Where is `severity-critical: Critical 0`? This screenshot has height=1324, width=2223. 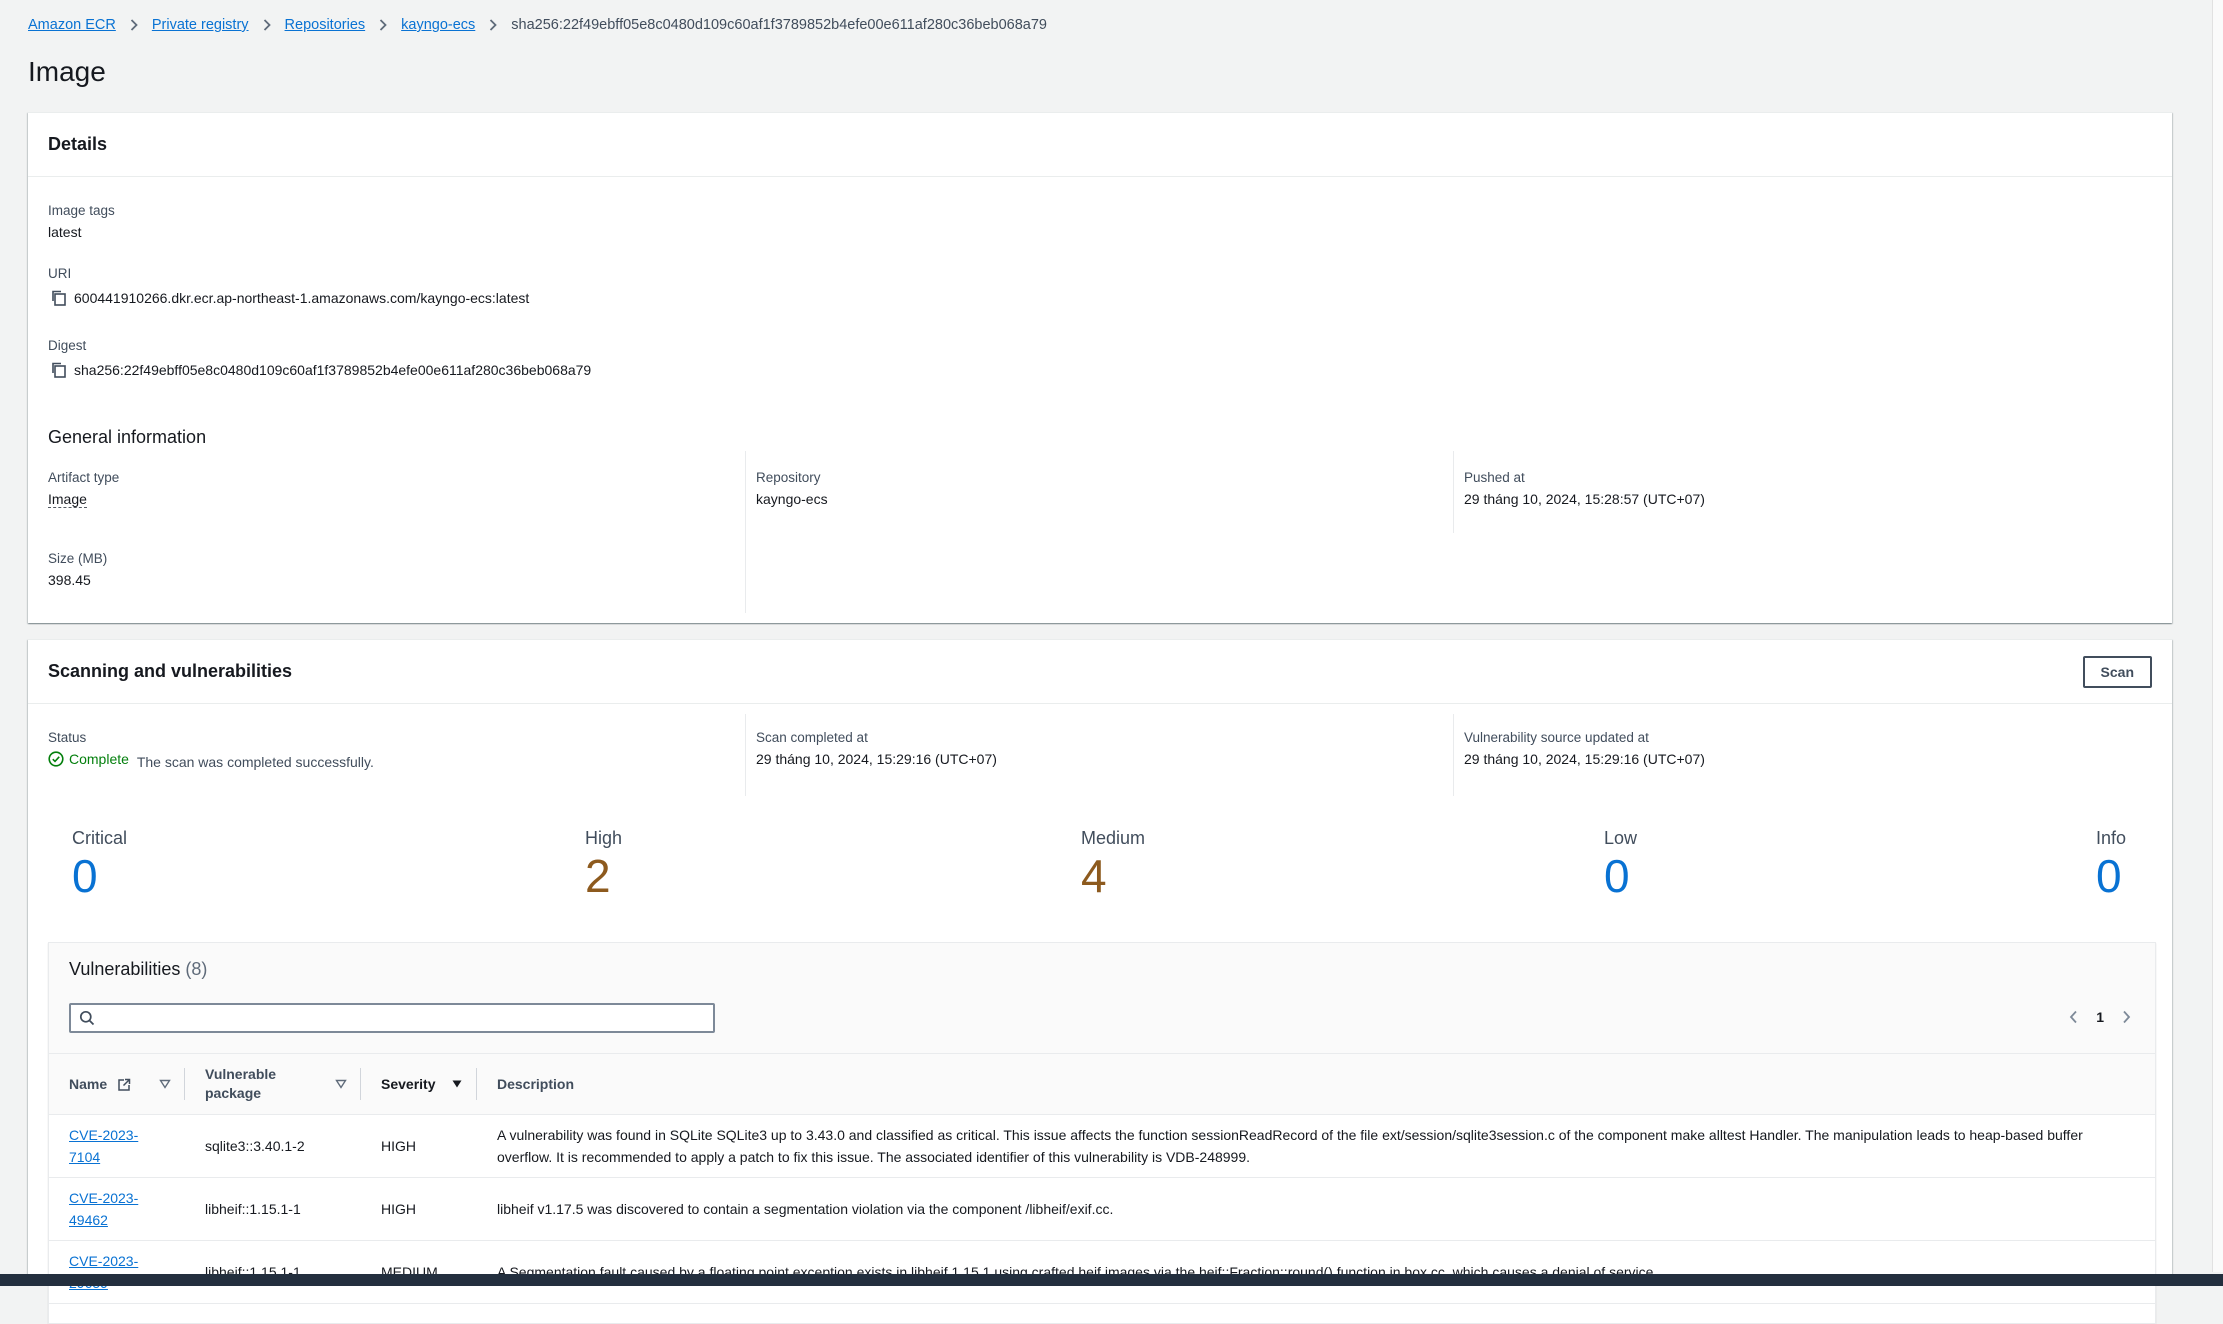 severity-critical: Critical 0 is located at coordinates (99, 864).